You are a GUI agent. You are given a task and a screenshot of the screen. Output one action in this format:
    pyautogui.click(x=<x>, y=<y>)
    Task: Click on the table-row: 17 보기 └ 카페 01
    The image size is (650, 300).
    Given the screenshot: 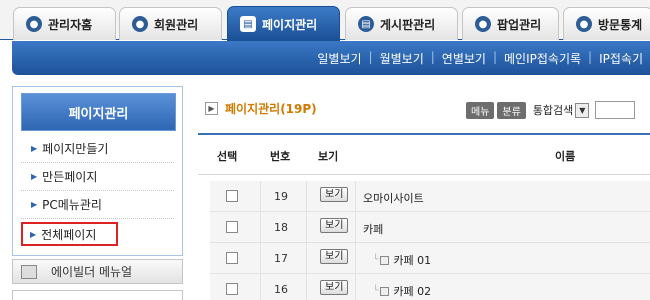 What is the action you would take?
    pyautogui.click(x=430, y=258)
    